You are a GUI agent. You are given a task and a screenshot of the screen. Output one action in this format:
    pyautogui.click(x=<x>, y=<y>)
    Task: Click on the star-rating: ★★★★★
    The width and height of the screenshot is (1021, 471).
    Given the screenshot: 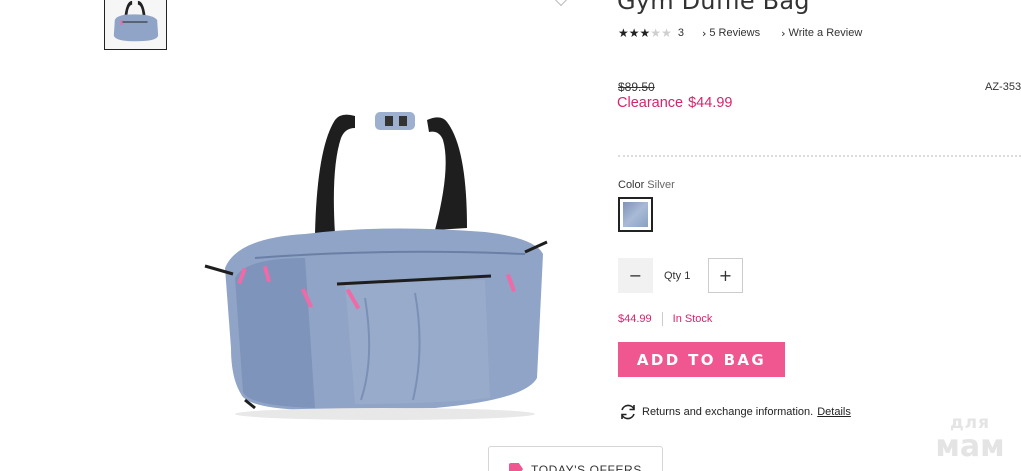 What is the action you would take?
    pyautogui.click(x=645, y=33)
    